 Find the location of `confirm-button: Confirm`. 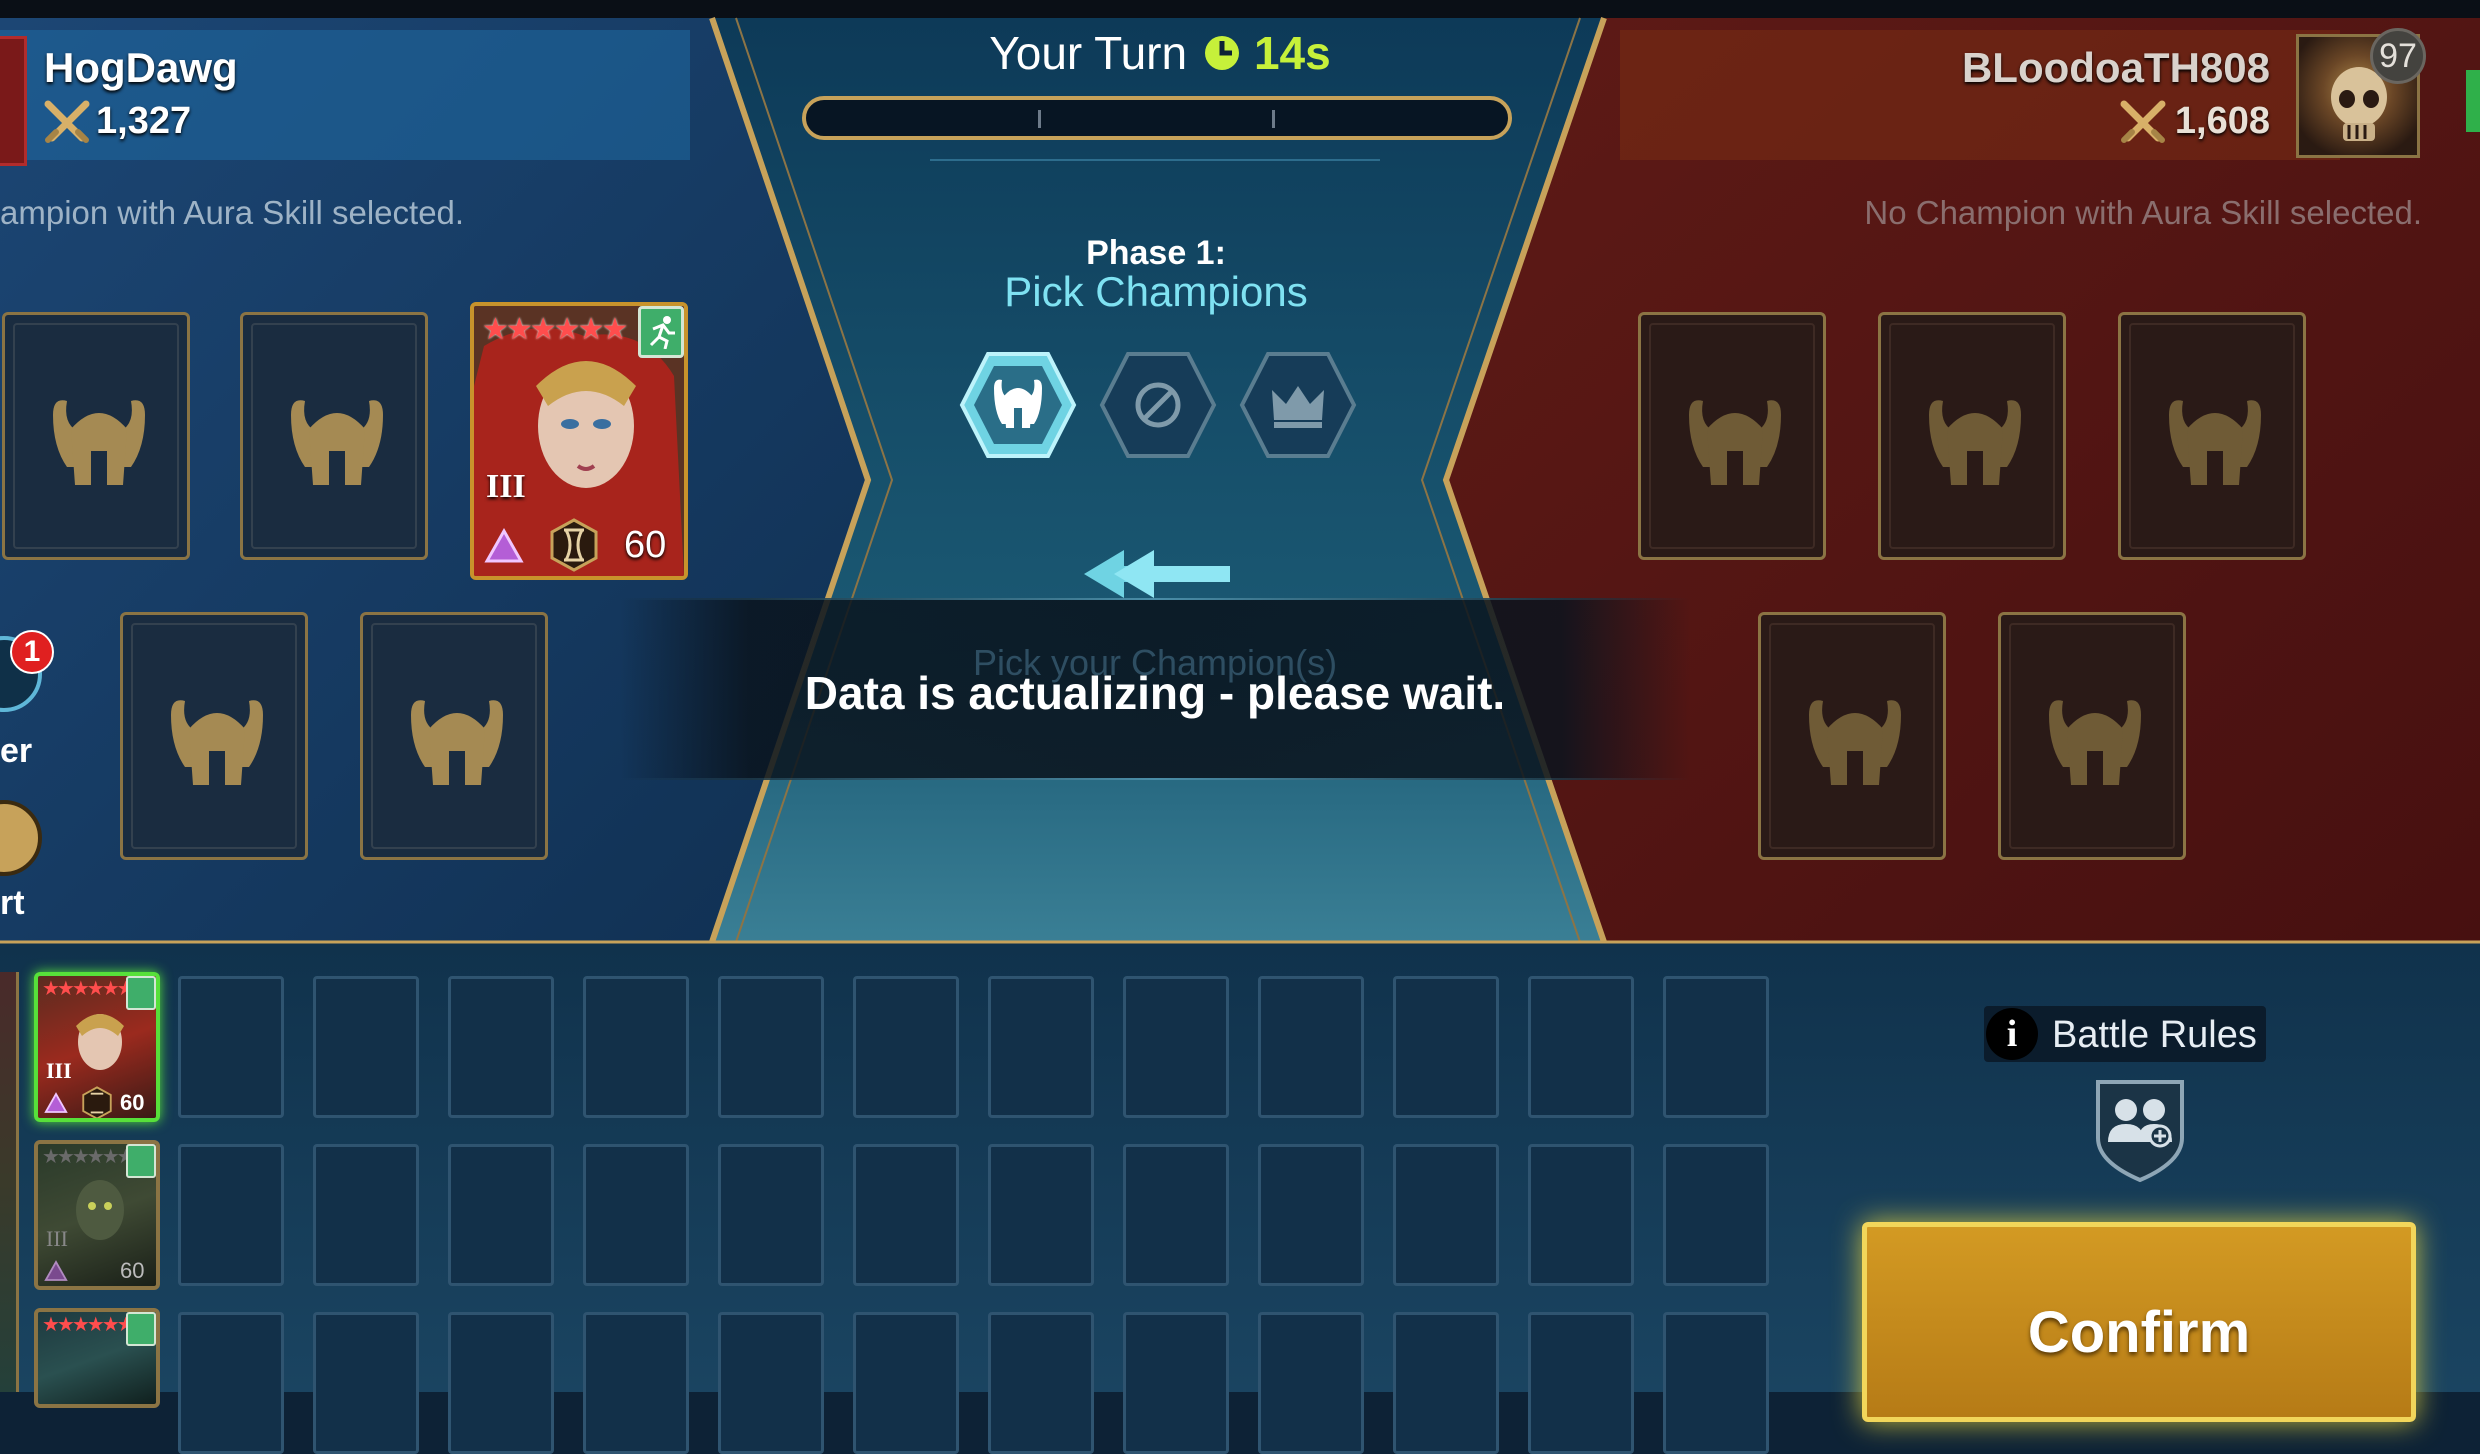

confirm-button: Confirm is located at coordinates (2139, 1322).